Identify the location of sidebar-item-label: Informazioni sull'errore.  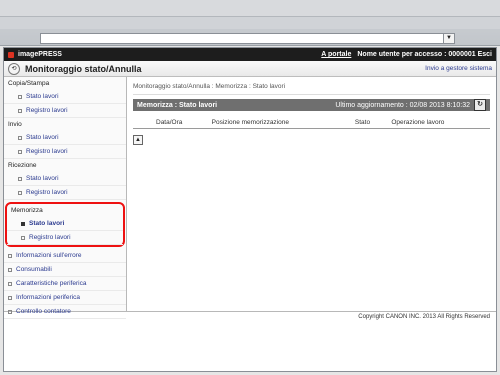
(49, 255).